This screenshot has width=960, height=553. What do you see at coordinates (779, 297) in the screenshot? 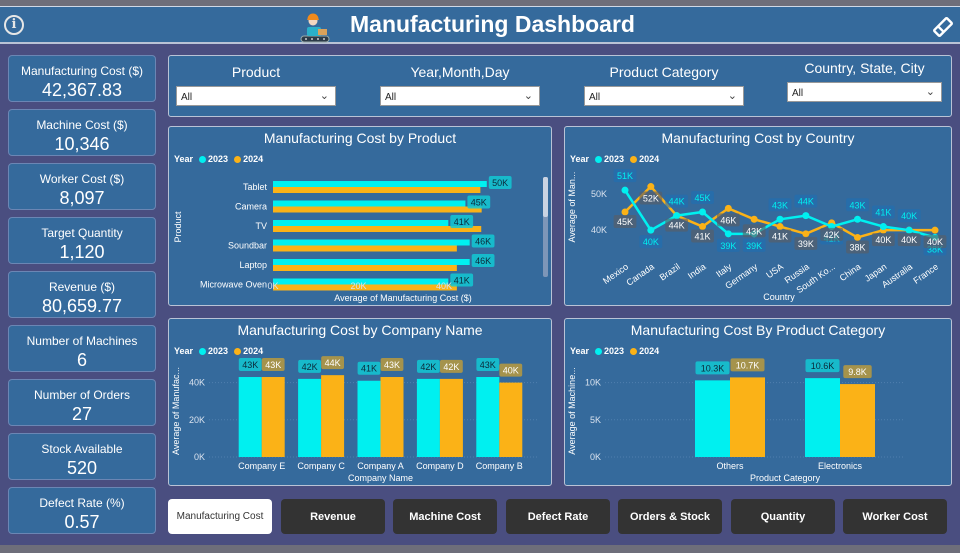
I see `x-axis-title: Country` at bounding box center [779, 297].